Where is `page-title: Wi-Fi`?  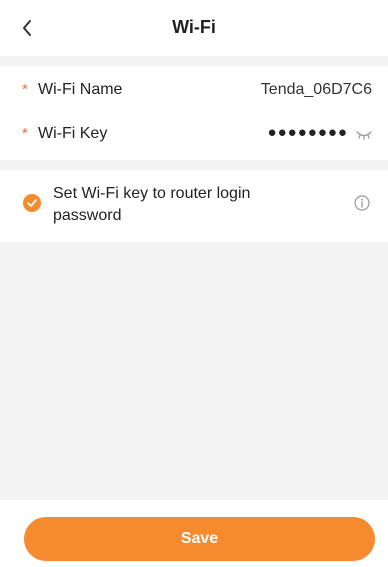 page-title: Wi-Fi is located at coordinates (194, 27).